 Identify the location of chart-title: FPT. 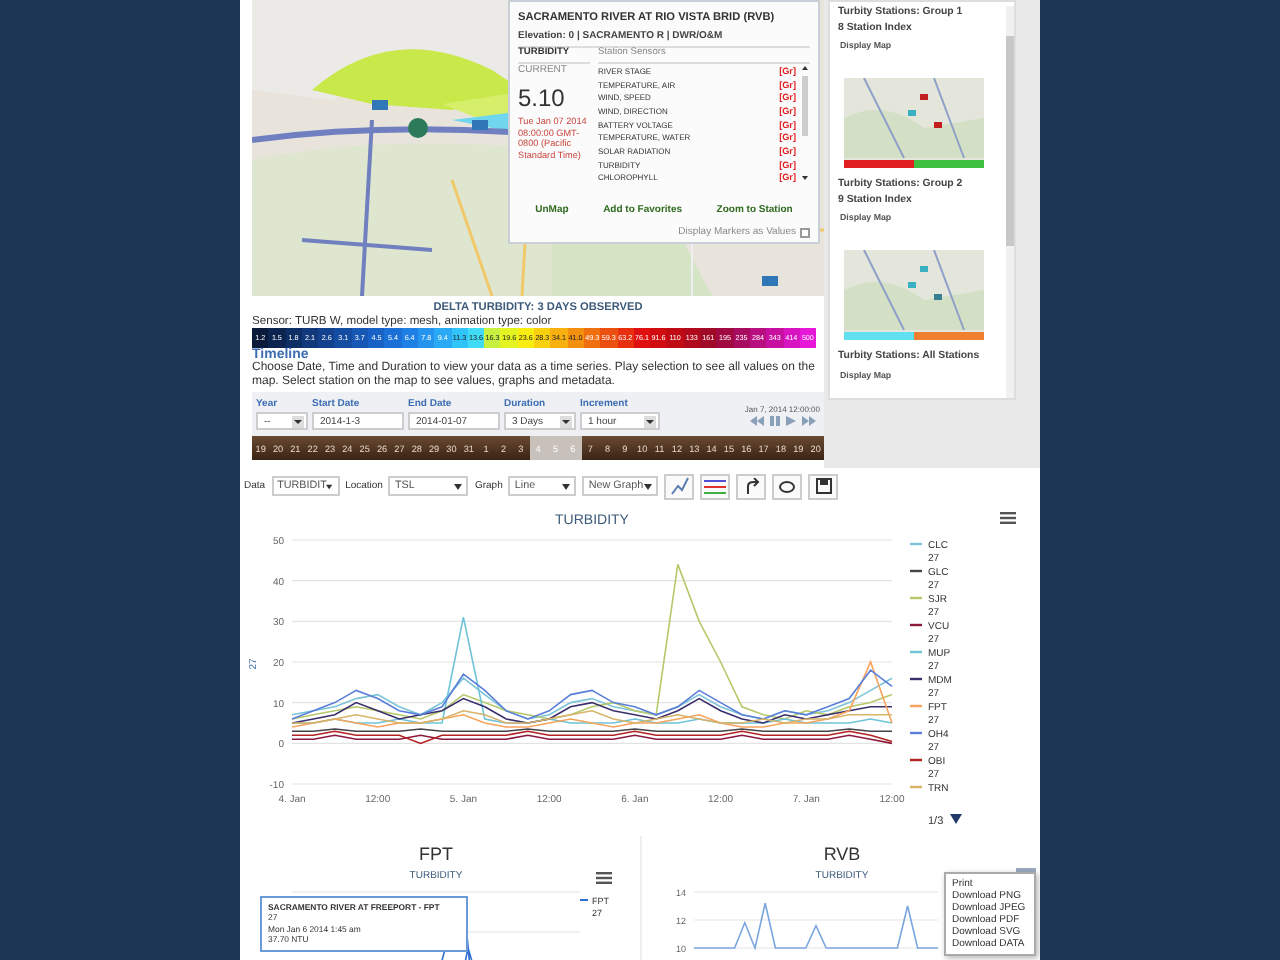
(436, 854).